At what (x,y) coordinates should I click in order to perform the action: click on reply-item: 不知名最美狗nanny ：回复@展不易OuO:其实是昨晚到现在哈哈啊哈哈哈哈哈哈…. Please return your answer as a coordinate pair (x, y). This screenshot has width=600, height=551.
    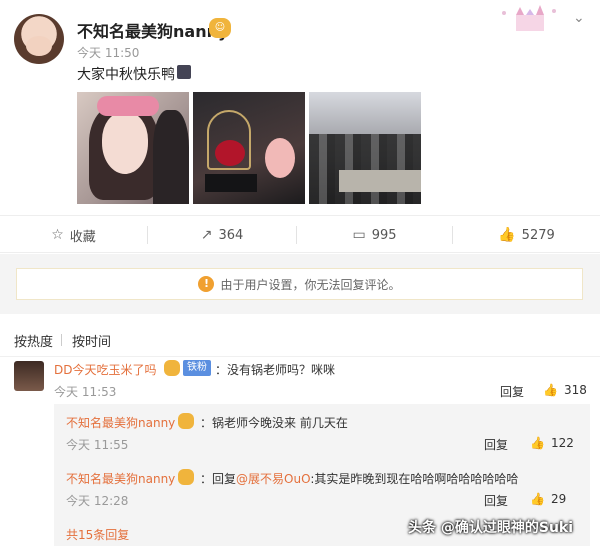
    Looking at the image, I should click on (322, 487).